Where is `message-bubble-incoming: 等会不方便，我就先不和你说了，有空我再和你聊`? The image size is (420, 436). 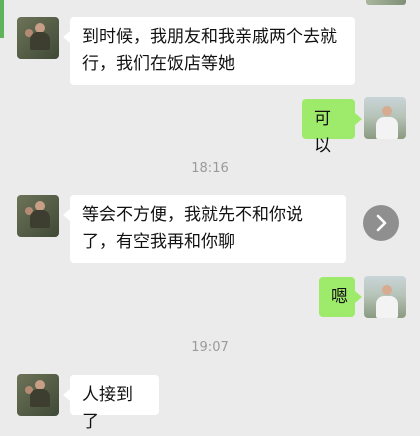 message-bubble-incoming: 等会不方便，我就先不和你说了，有空我再和你聊 is located at coordinates (204, 229).